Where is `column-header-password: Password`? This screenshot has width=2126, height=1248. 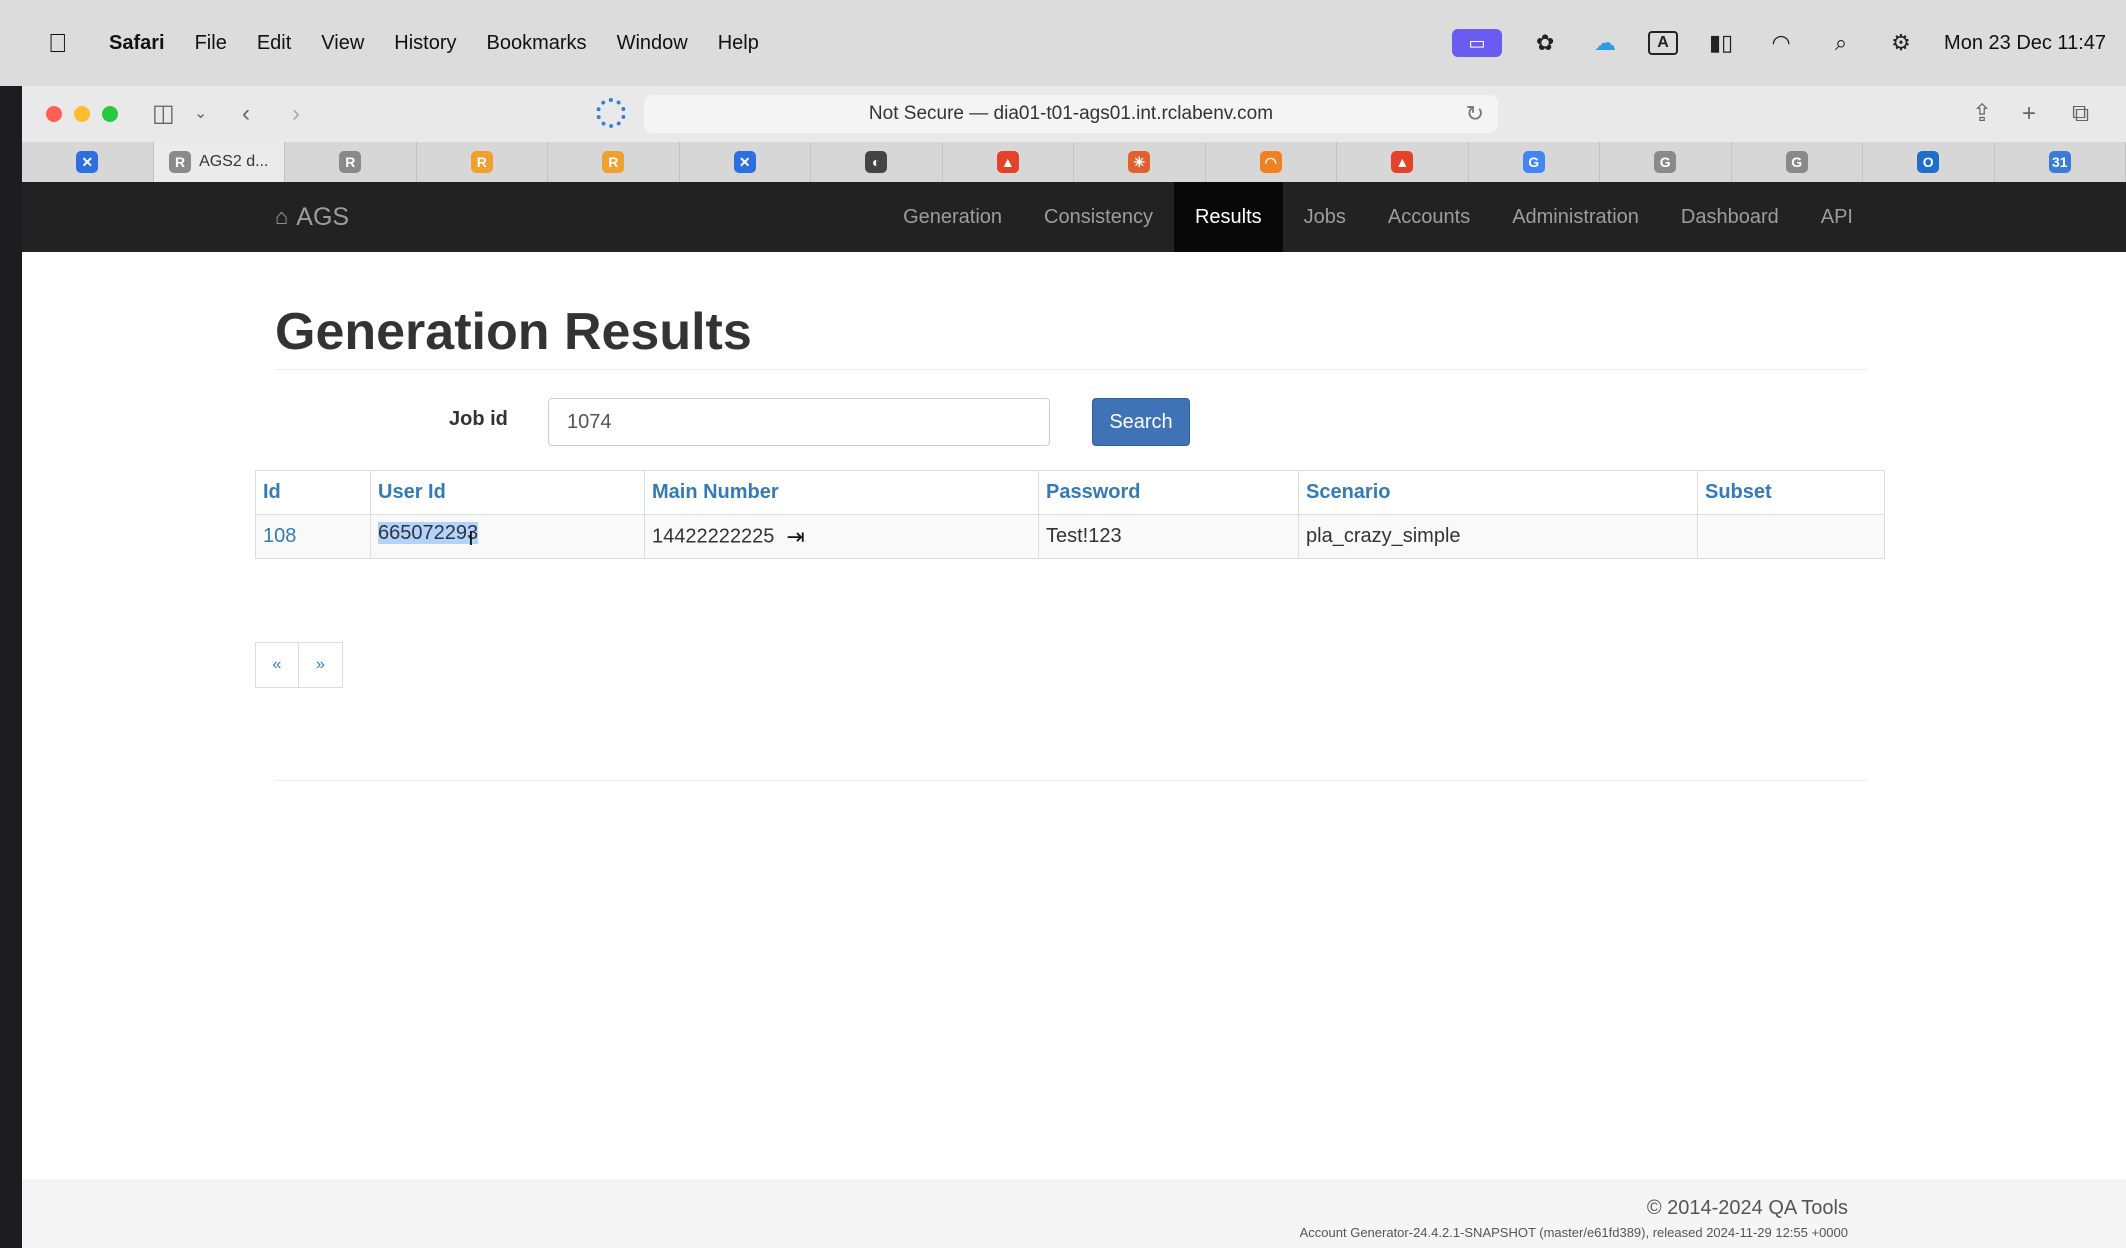
column-header-password: Password is located at coordinates (1168, 492).